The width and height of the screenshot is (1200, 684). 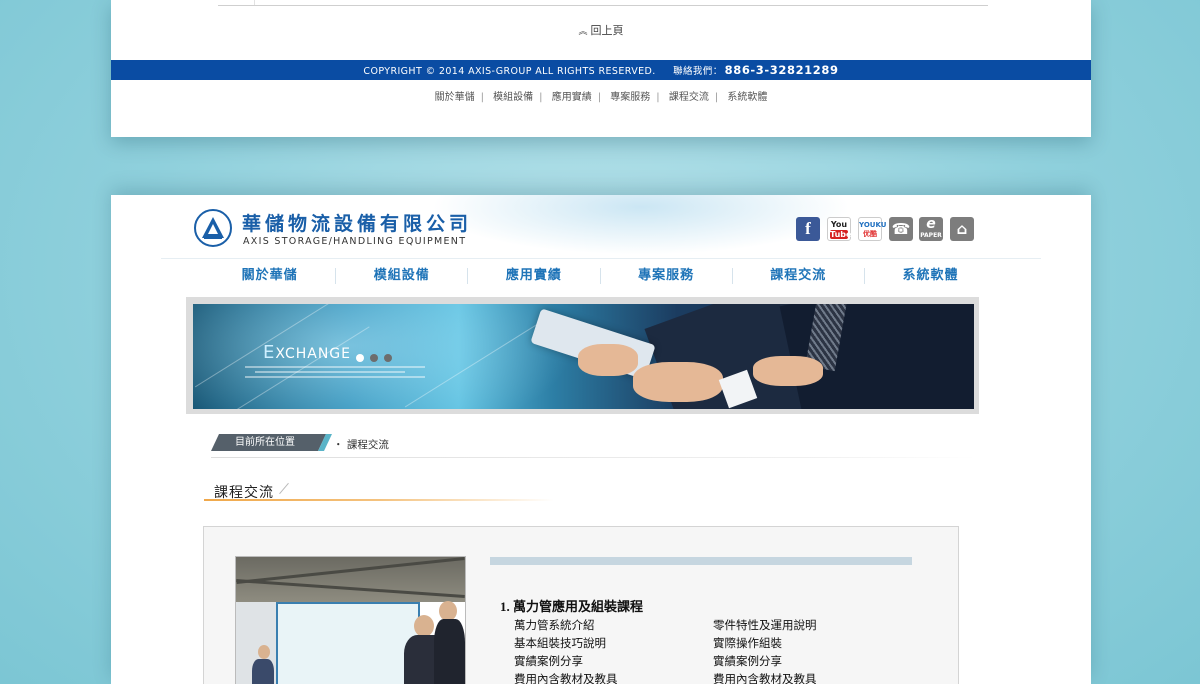 I want to click on company-name-en: AXIS STORAGE/HANDLING EQUIPMENT, so click(x=355, y=241).